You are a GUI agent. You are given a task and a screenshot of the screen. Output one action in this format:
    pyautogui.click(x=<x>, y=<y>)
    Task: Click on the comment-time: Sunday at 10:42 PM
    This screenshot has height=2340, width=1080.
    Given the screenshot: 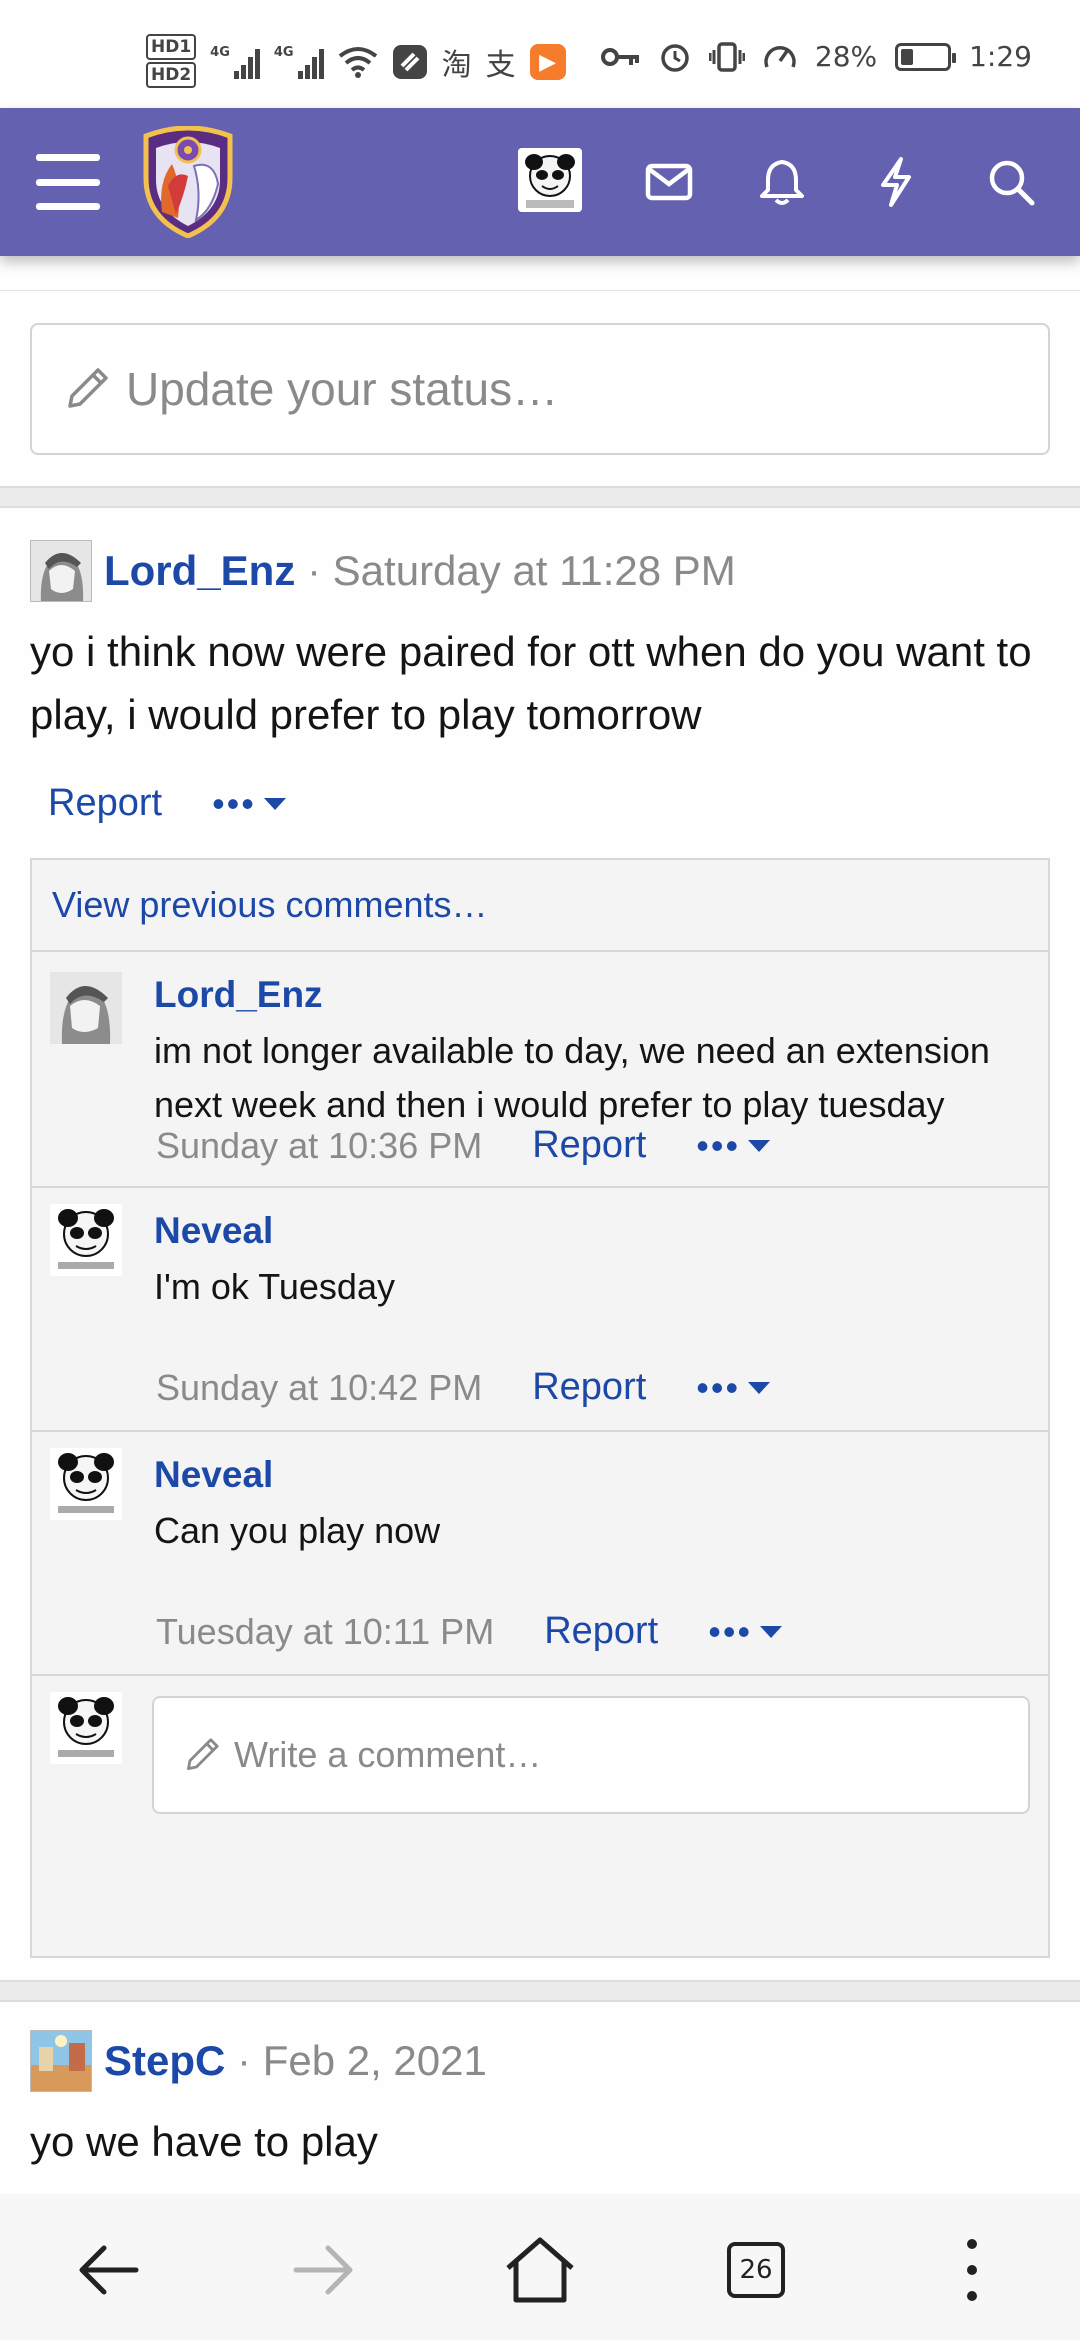 What is the action you would take?
    pyautogui.click(x=319, y=1388)
    